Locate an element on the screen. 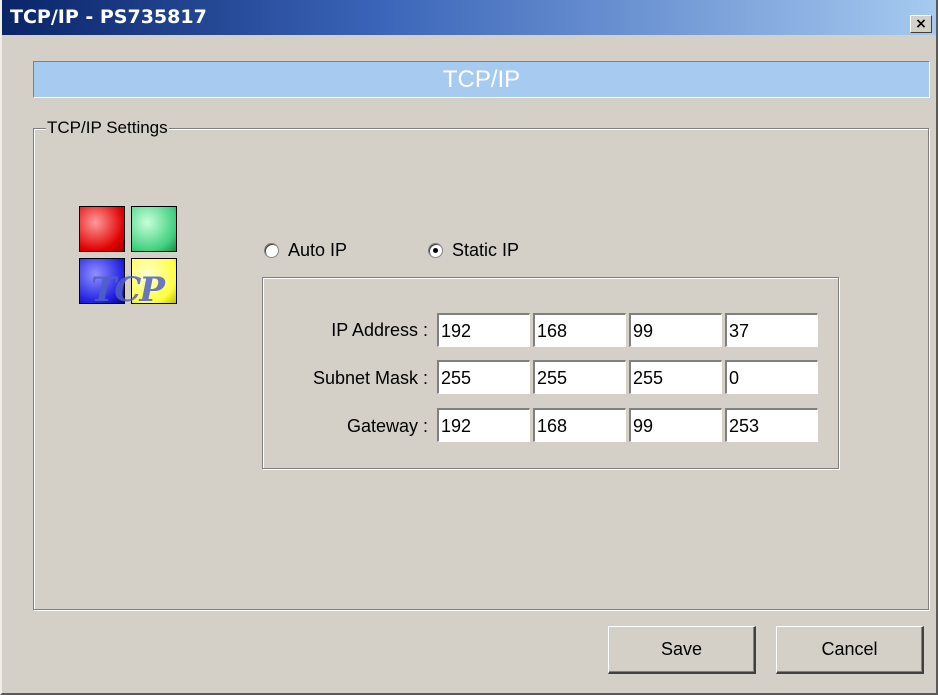 This screenshot has width=938, height=695. ip-address-octet-3: 99 is located at coordinates (675, 330).